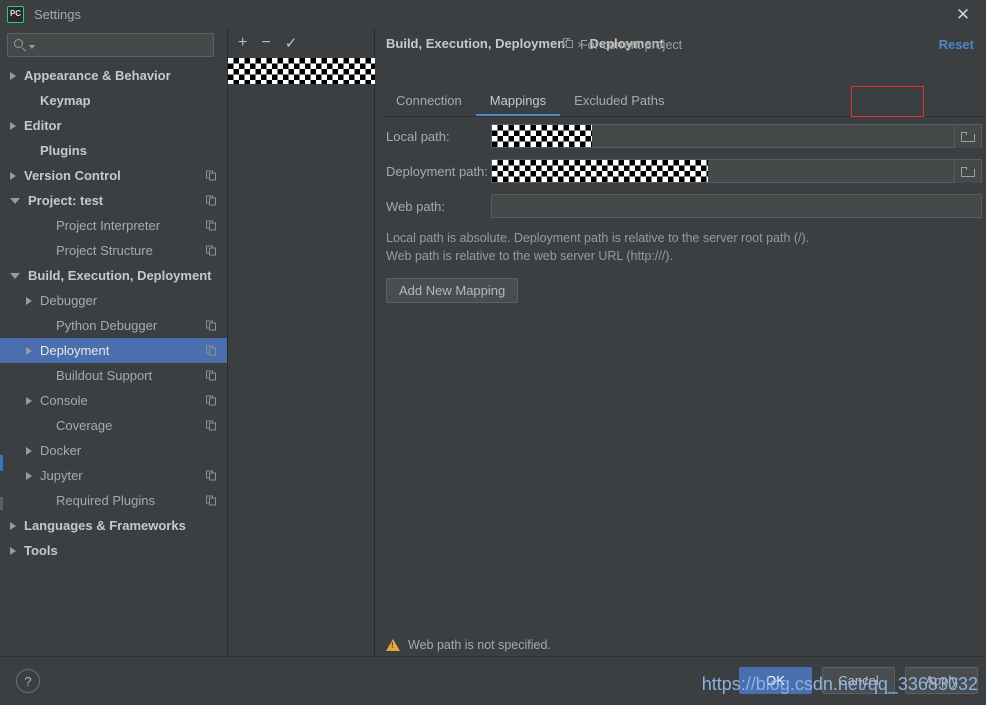  I want to click on sidebar-item-project-structure: Project Structure, so click(113, 250).